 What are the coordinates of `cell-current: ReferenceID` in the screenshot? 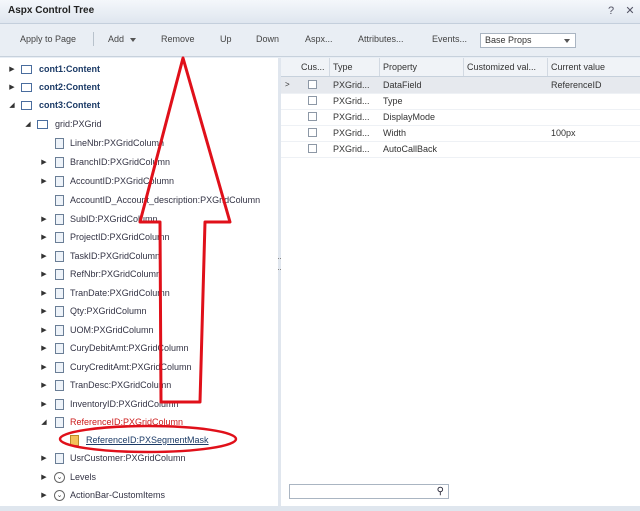 It's located at (576, 85).